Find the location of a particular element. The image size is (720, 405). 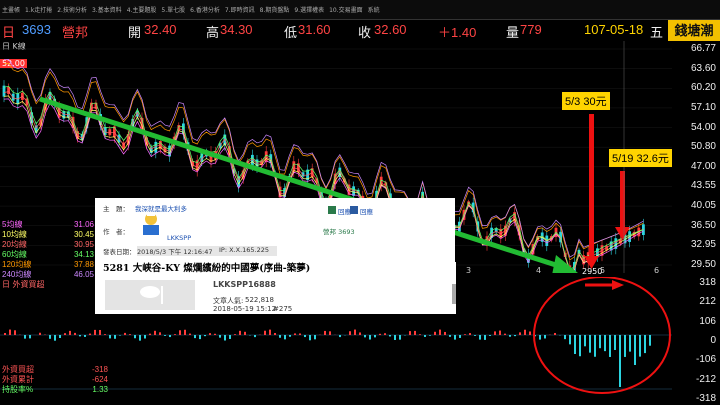

news-headline: 5281 大峽谷-KY 燦爛繽紛的中國夢(序曲-築夢) is located at coordinates (275, 269).